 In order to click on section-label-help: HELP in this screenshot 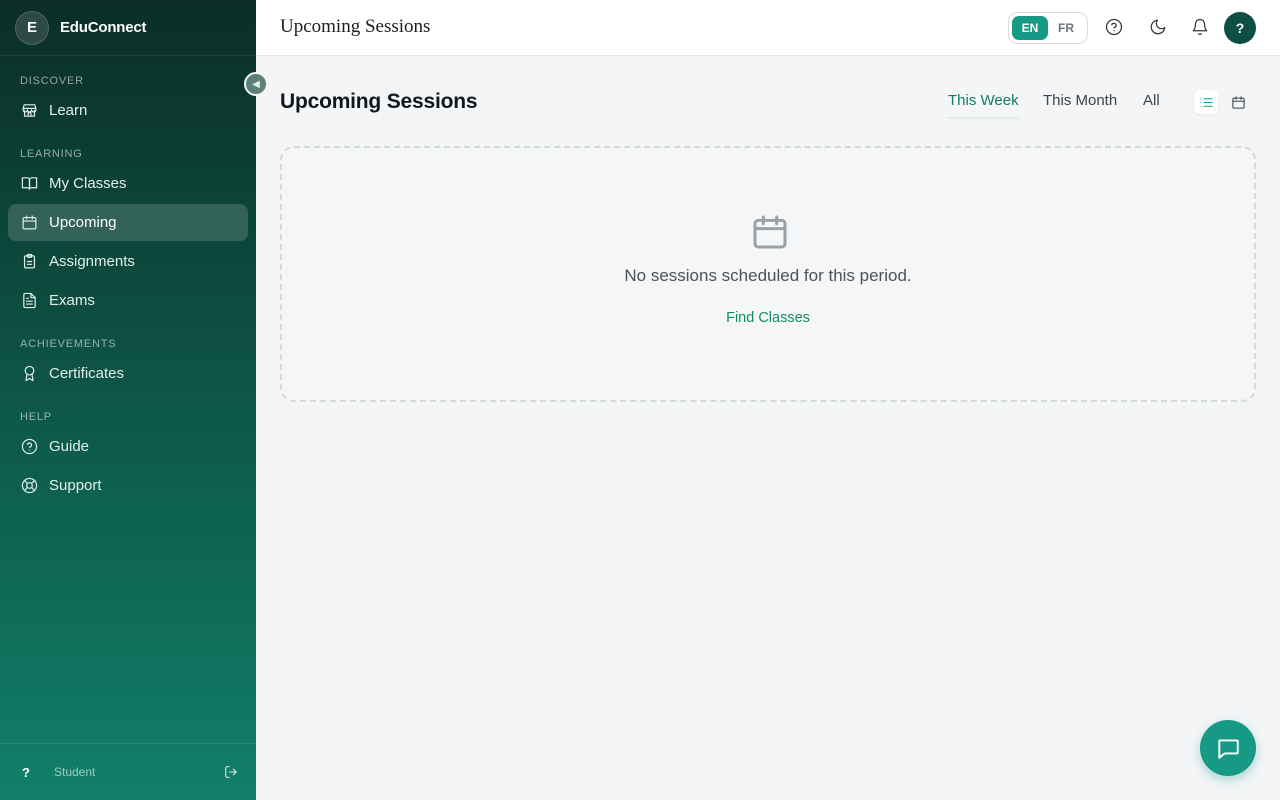, I will do `click(36, 417)`.